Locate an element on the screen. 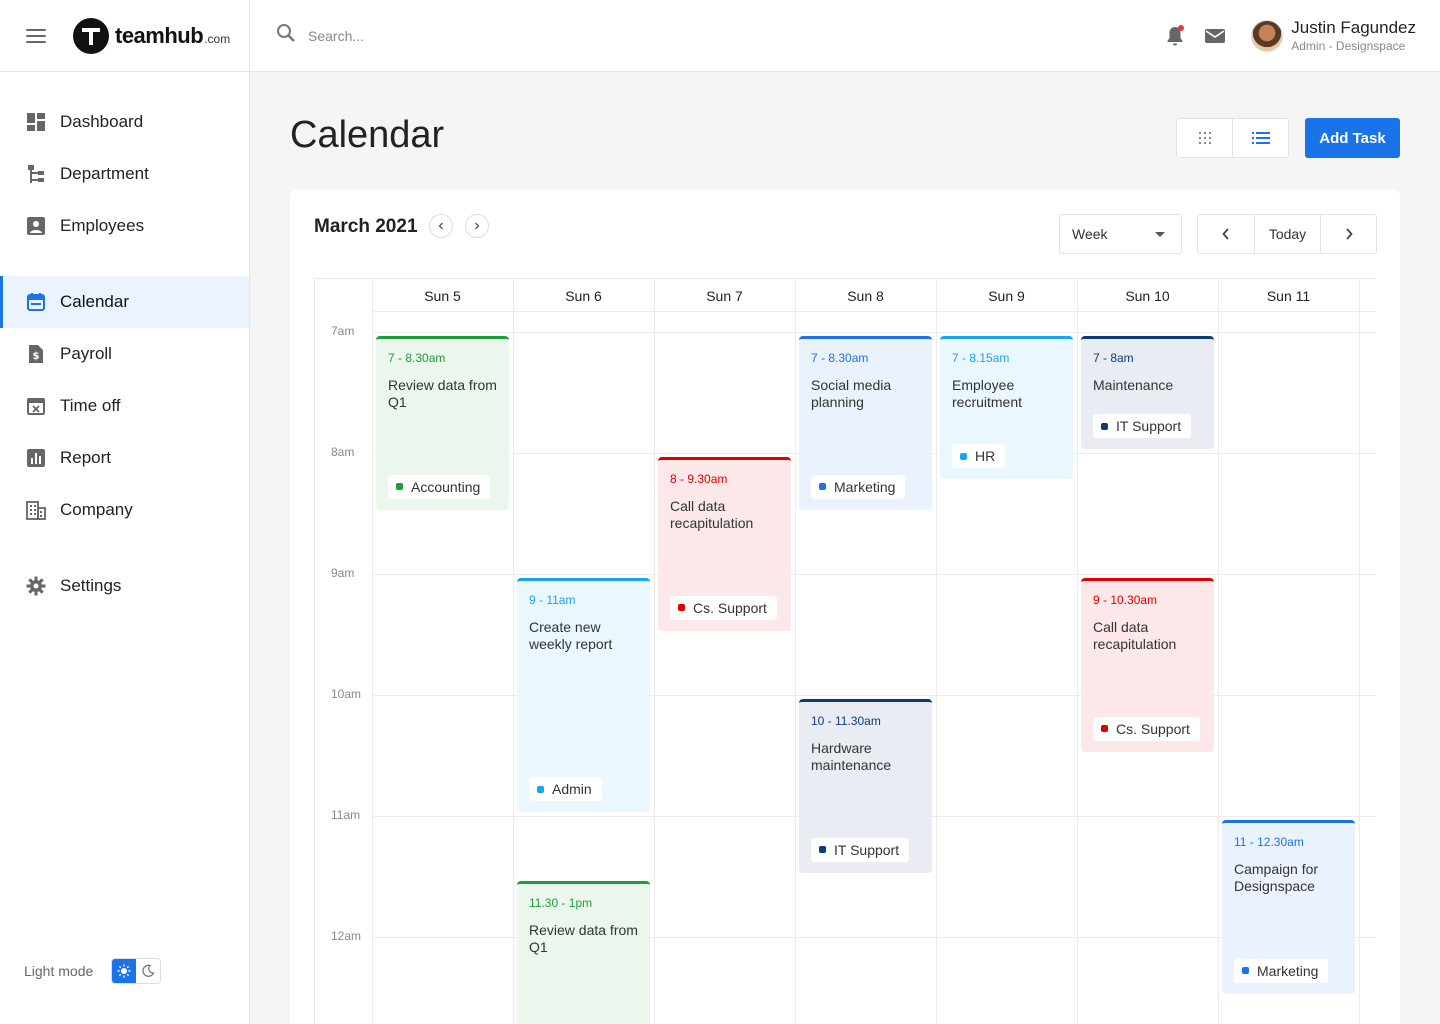 Image resolution: width=1440 pixels, height=1024 pixels. sidebar-item-time-off: Time off is located at coordinates (124, 406).